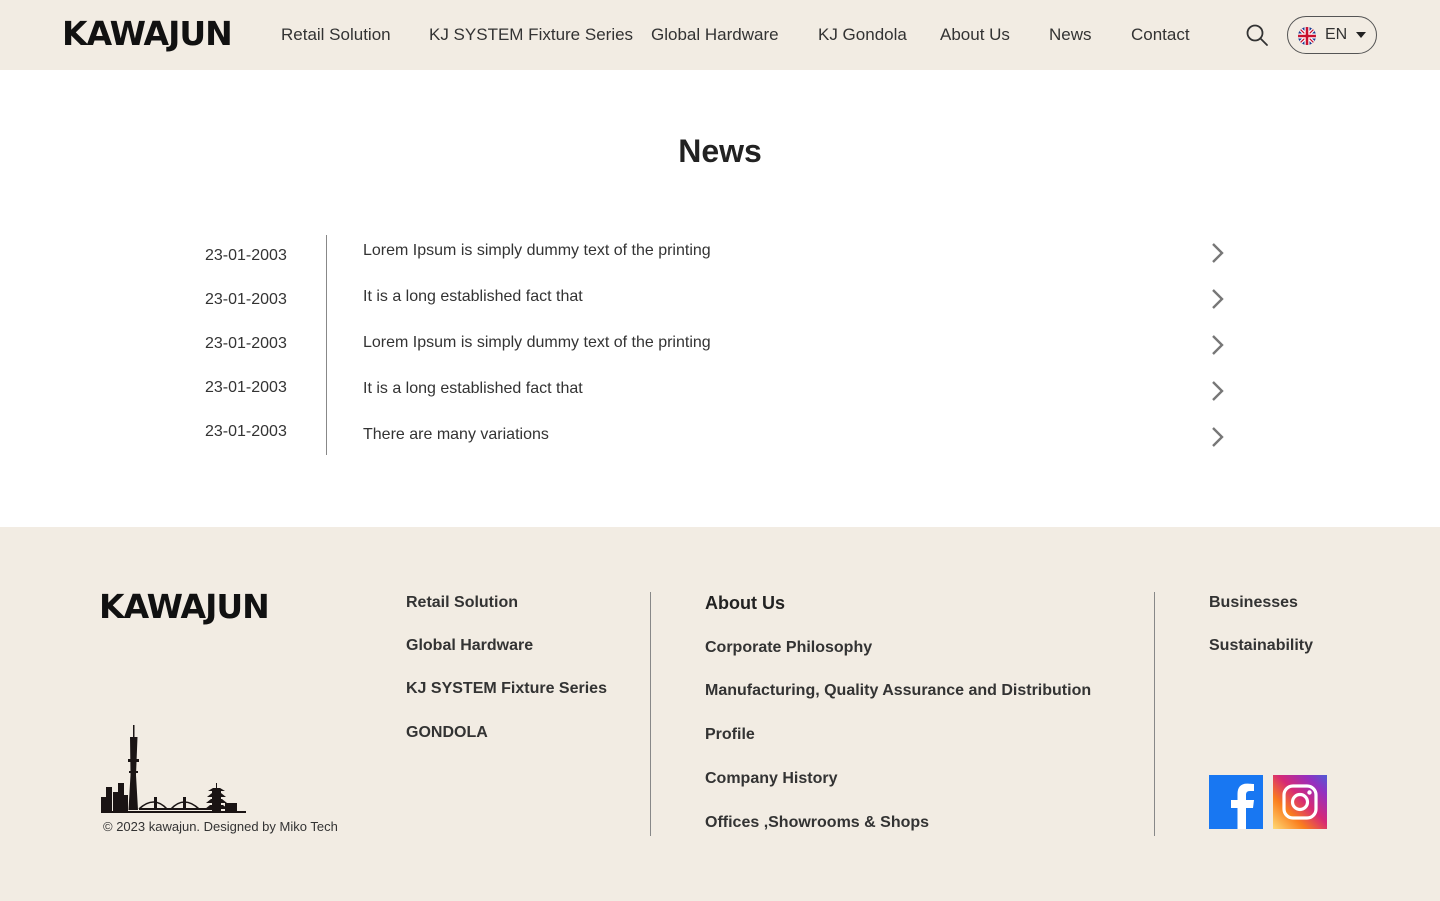 The height and width of the screenshot is (901, 1440). Describe the element at coordinates (862, 35) in the screenshot. I see `nav-kj-gondola: KJ Gondola` at that location.